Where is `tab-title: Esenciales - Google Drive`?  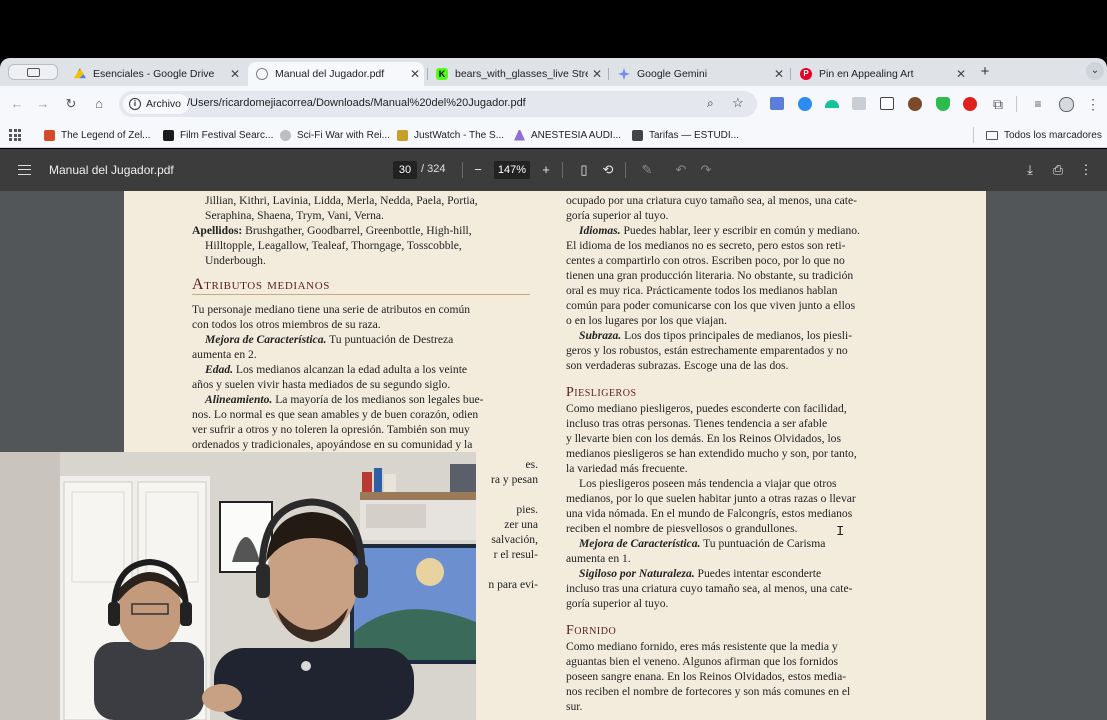 tab-title: Esenciales - Google Drive is located at coordinates (154, 74).